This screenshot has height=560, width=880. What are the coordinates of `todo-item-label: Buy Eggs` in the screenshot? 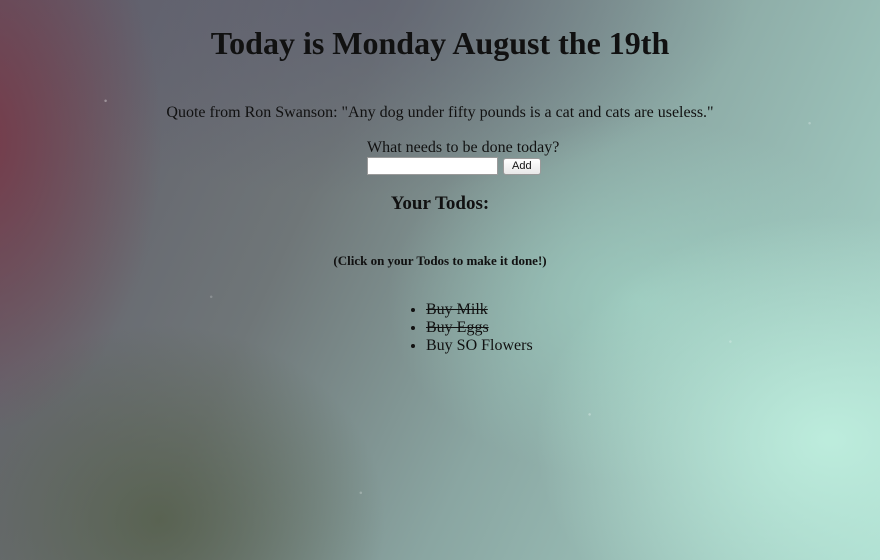 It's located at (457, 327).